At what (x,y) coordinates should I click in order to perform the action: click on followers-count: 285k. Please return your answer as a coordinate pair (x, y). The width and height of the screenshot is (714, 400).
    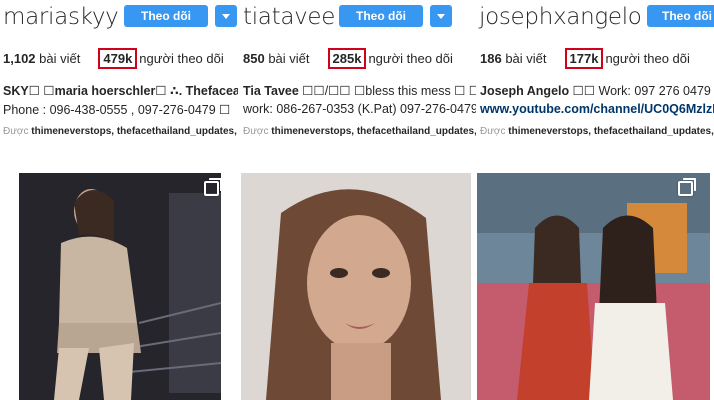
    Looking at the image, I should click on (347, 58).